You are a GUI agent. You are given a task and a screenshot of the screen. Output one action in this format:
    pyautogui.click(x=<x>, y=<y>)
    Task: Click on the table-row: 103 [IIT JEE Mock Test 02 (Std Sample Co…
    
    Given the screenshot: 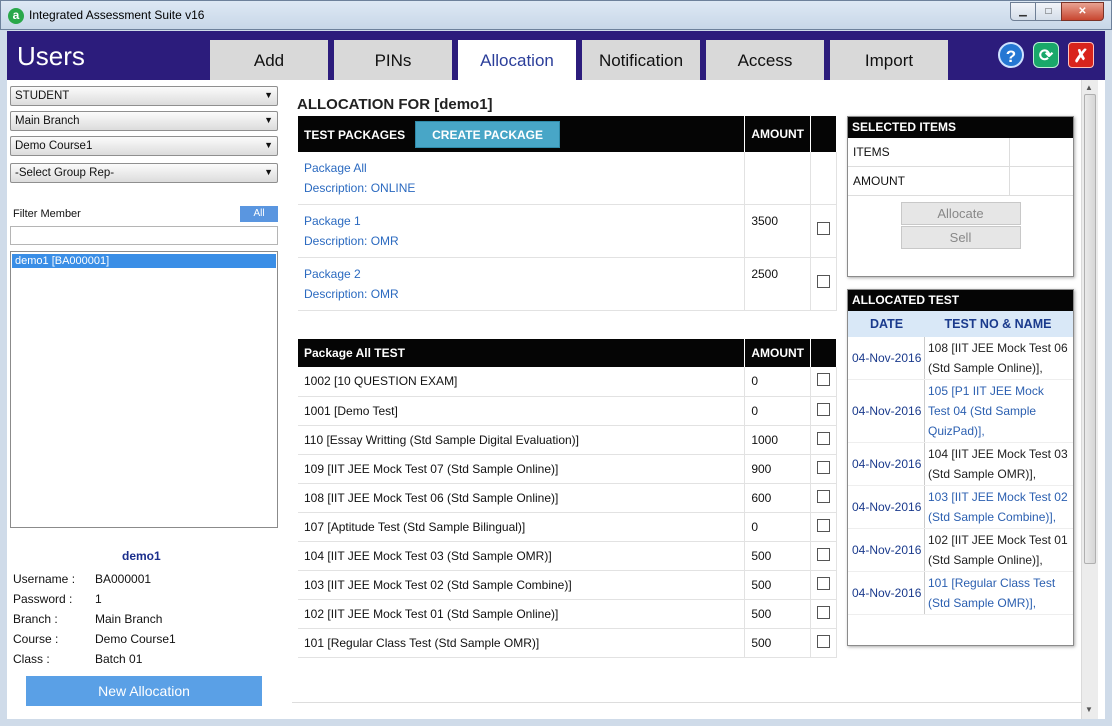 What is the action you would take?
    pyautogui.click(x=567, y=585)
    